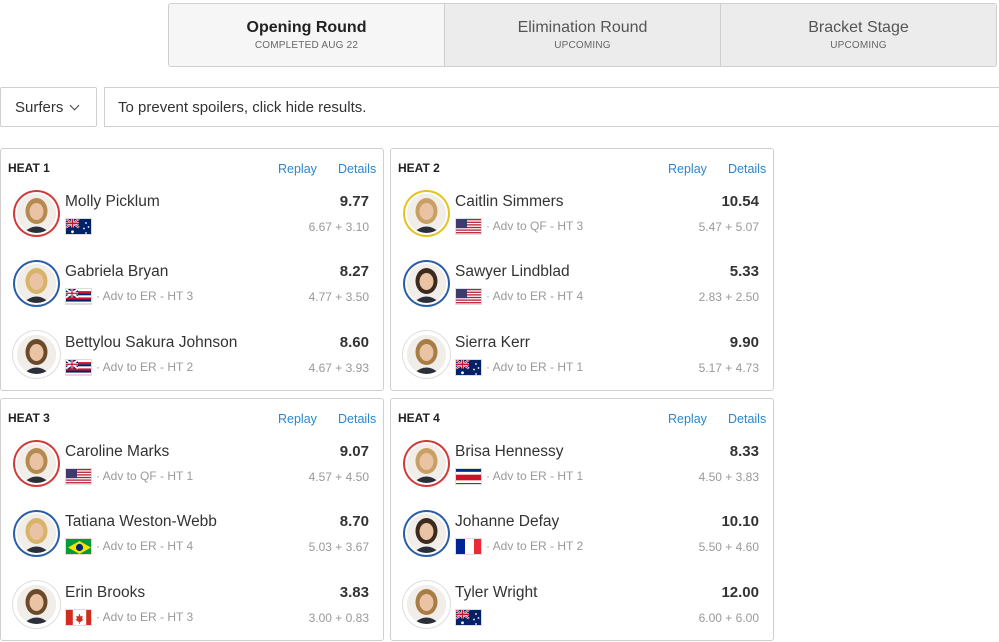 The image size is (999, 642). What do you see at coordinates (192, 213) in the screenshot?
I see `surfer-row: Molly Picklum 9.77 6.67 + 3.10` at bounding box center [192, 213].